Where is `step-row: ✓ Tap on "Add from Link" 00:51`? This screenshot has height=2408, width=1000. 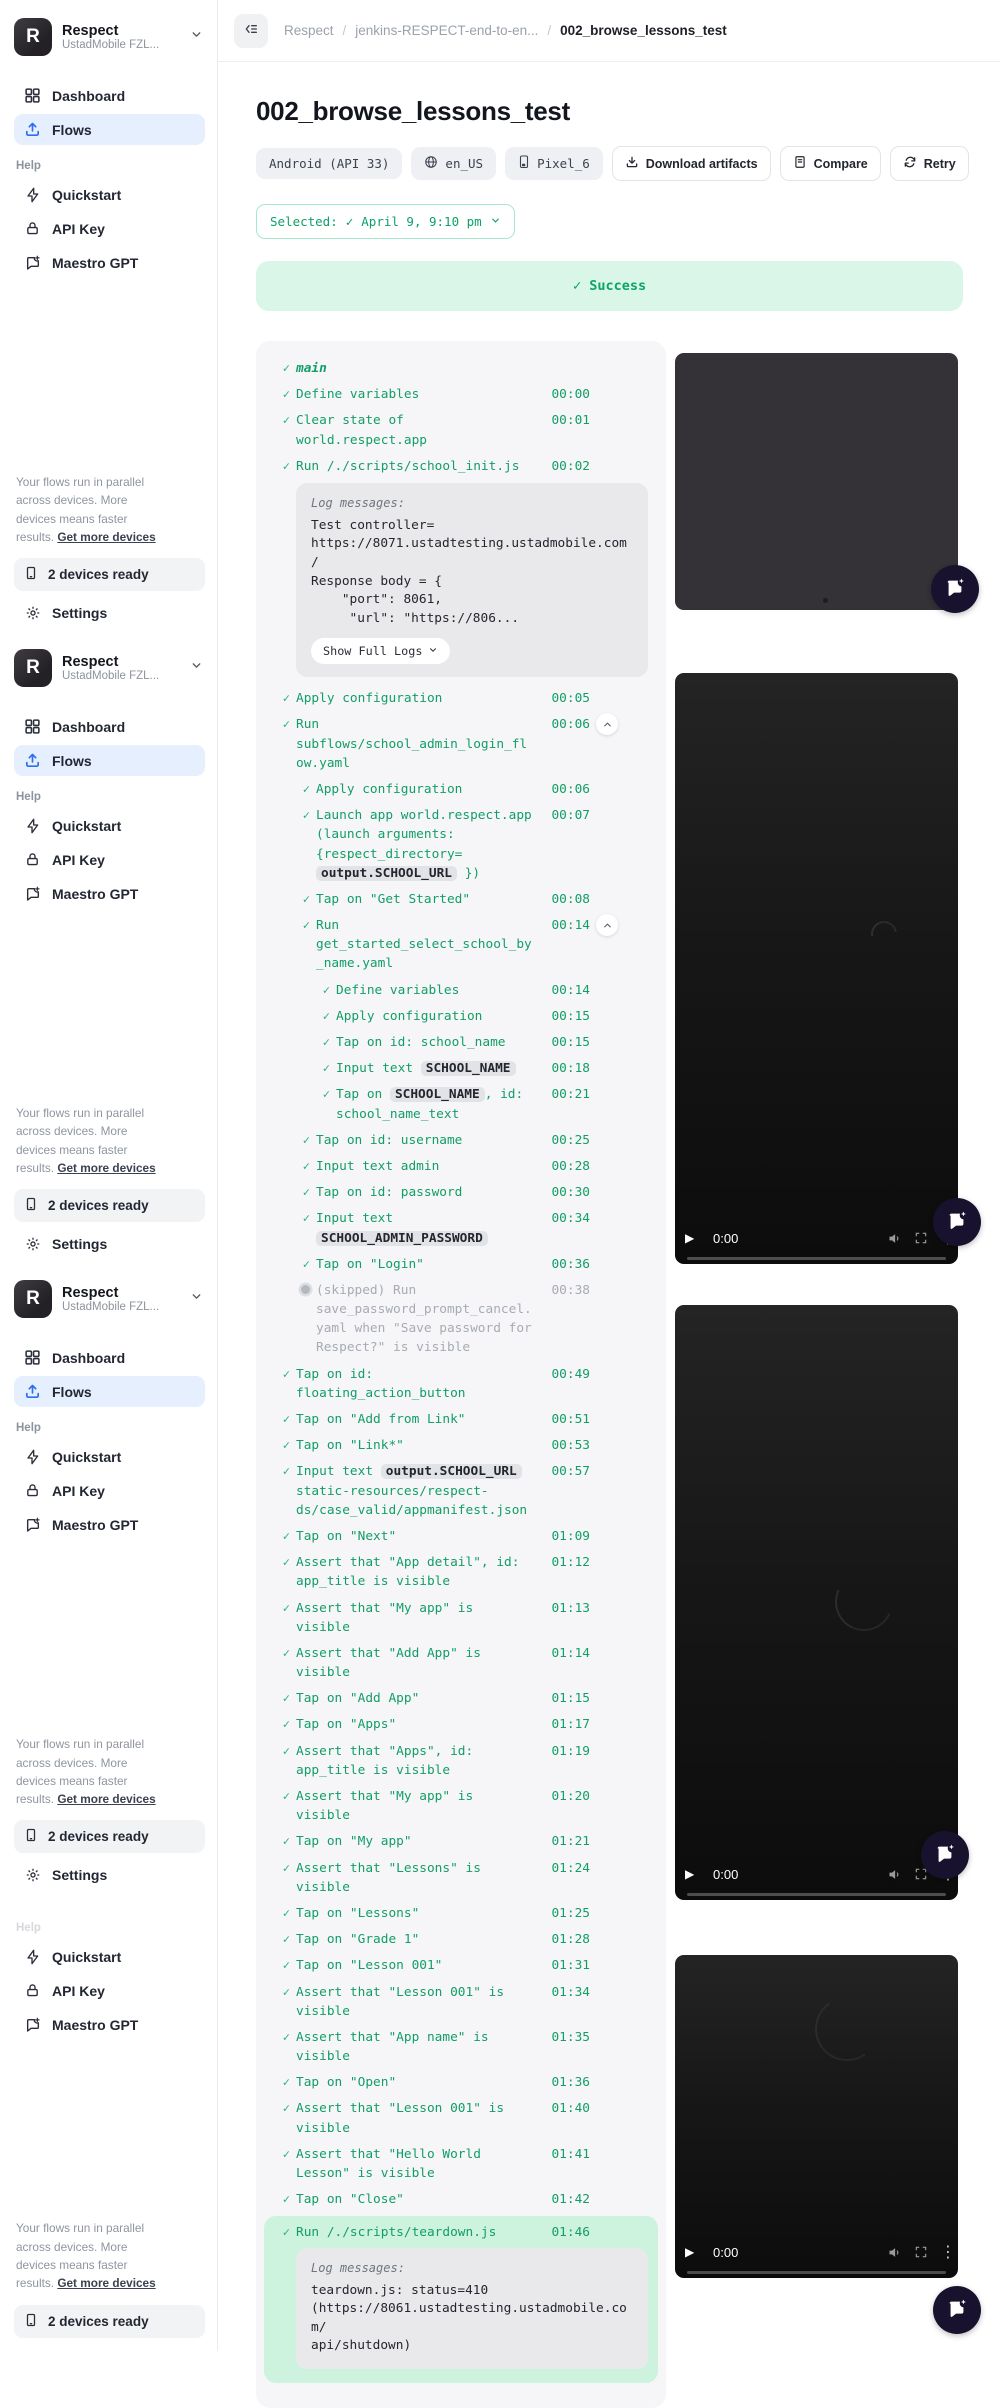
step-row: ✓ Tap on "Add from Link" 00:51 is located at coordinates (461, 1419).